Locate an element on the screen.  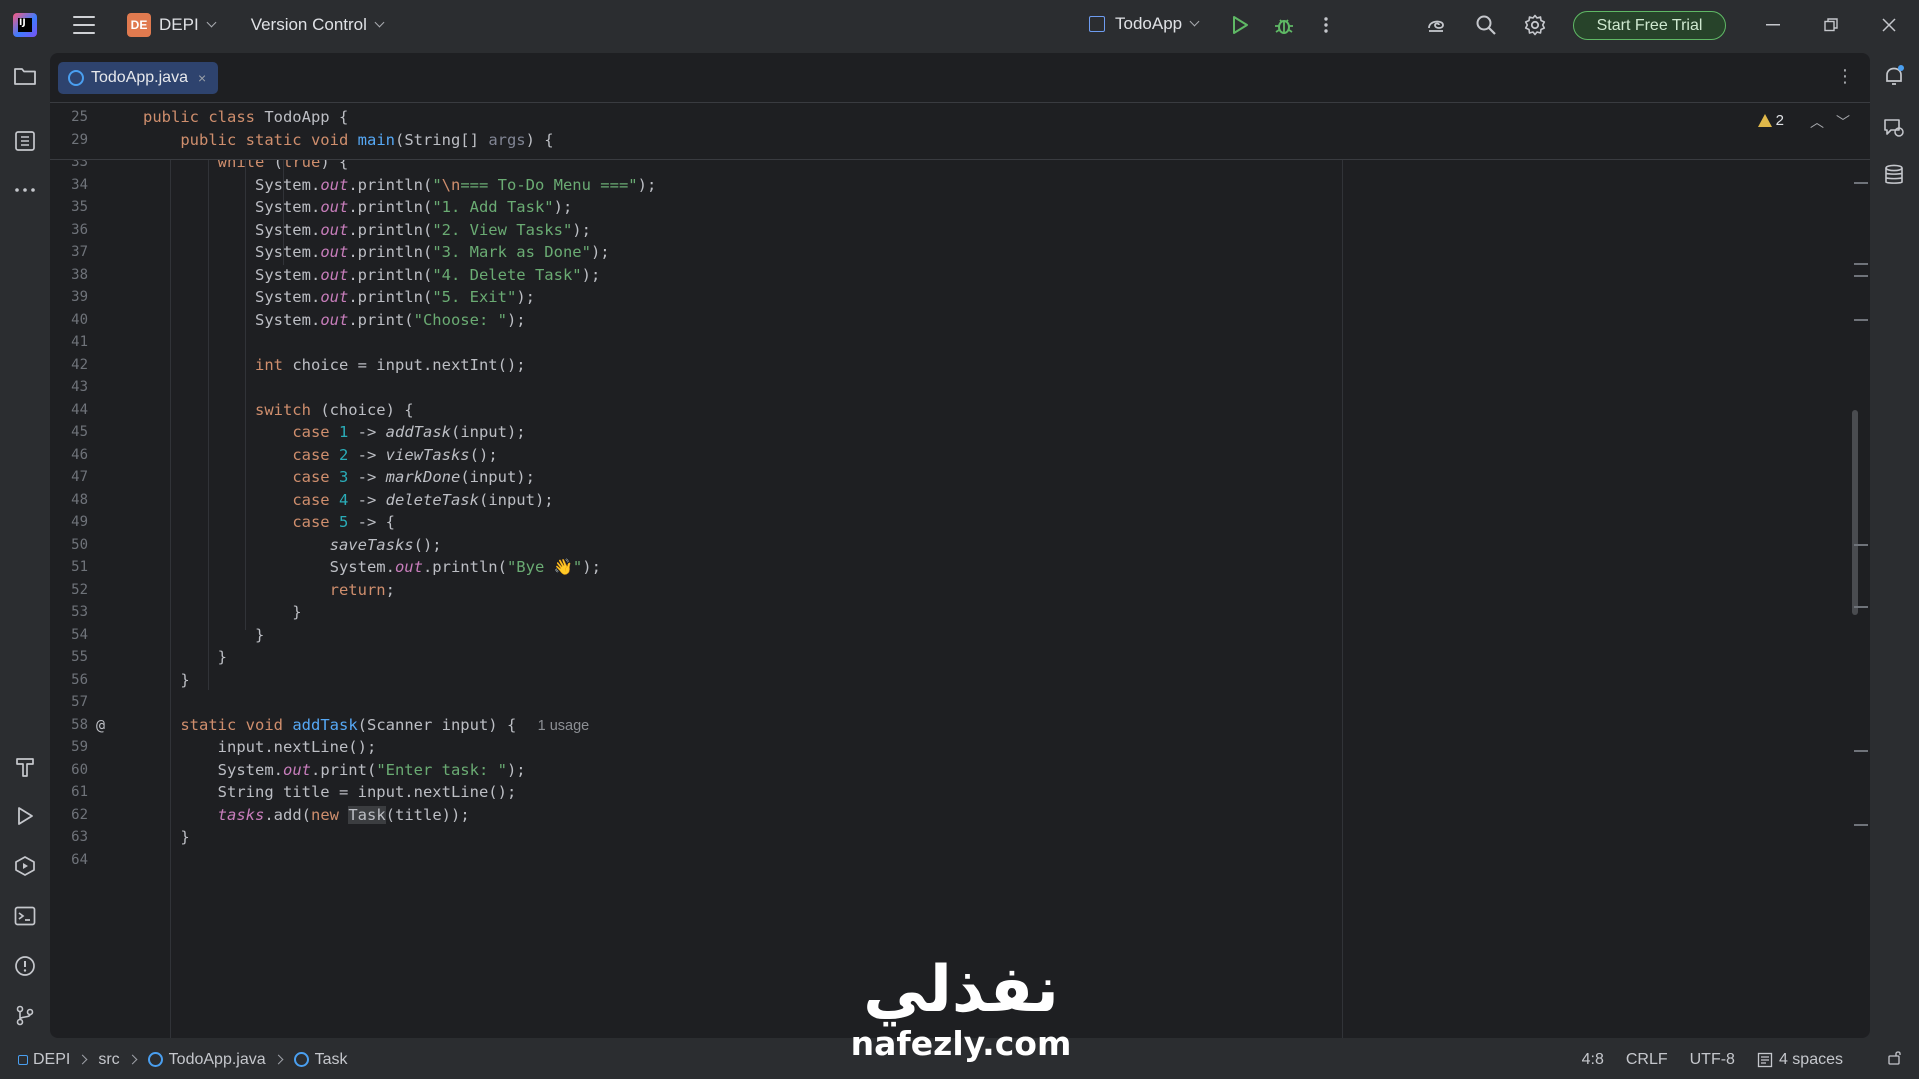
code-line: 61 String title = input.nextLine(); is located at coordinates (950, 792).